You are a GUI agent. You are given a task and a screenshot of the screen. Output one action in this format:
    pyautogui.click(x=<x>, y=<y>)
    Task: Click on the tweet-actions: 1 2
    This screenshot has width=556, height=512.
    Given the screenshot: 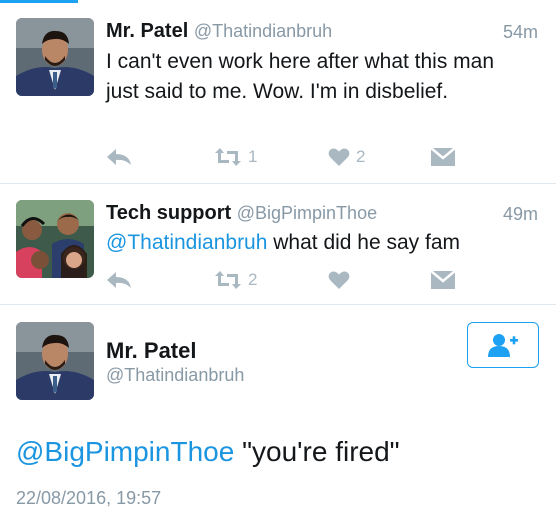 What is the action you would take?
    pyautogui.click(x=326, y=157)
    